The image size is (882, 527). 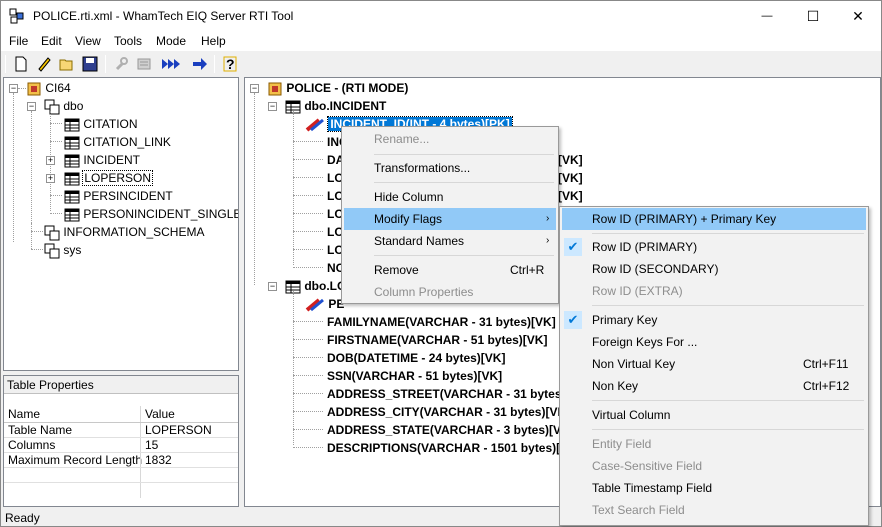 What do you see at coordinates (121, 414) in the screenshot?
I see `table-header: Name Value` at bounding box center [121, 414].